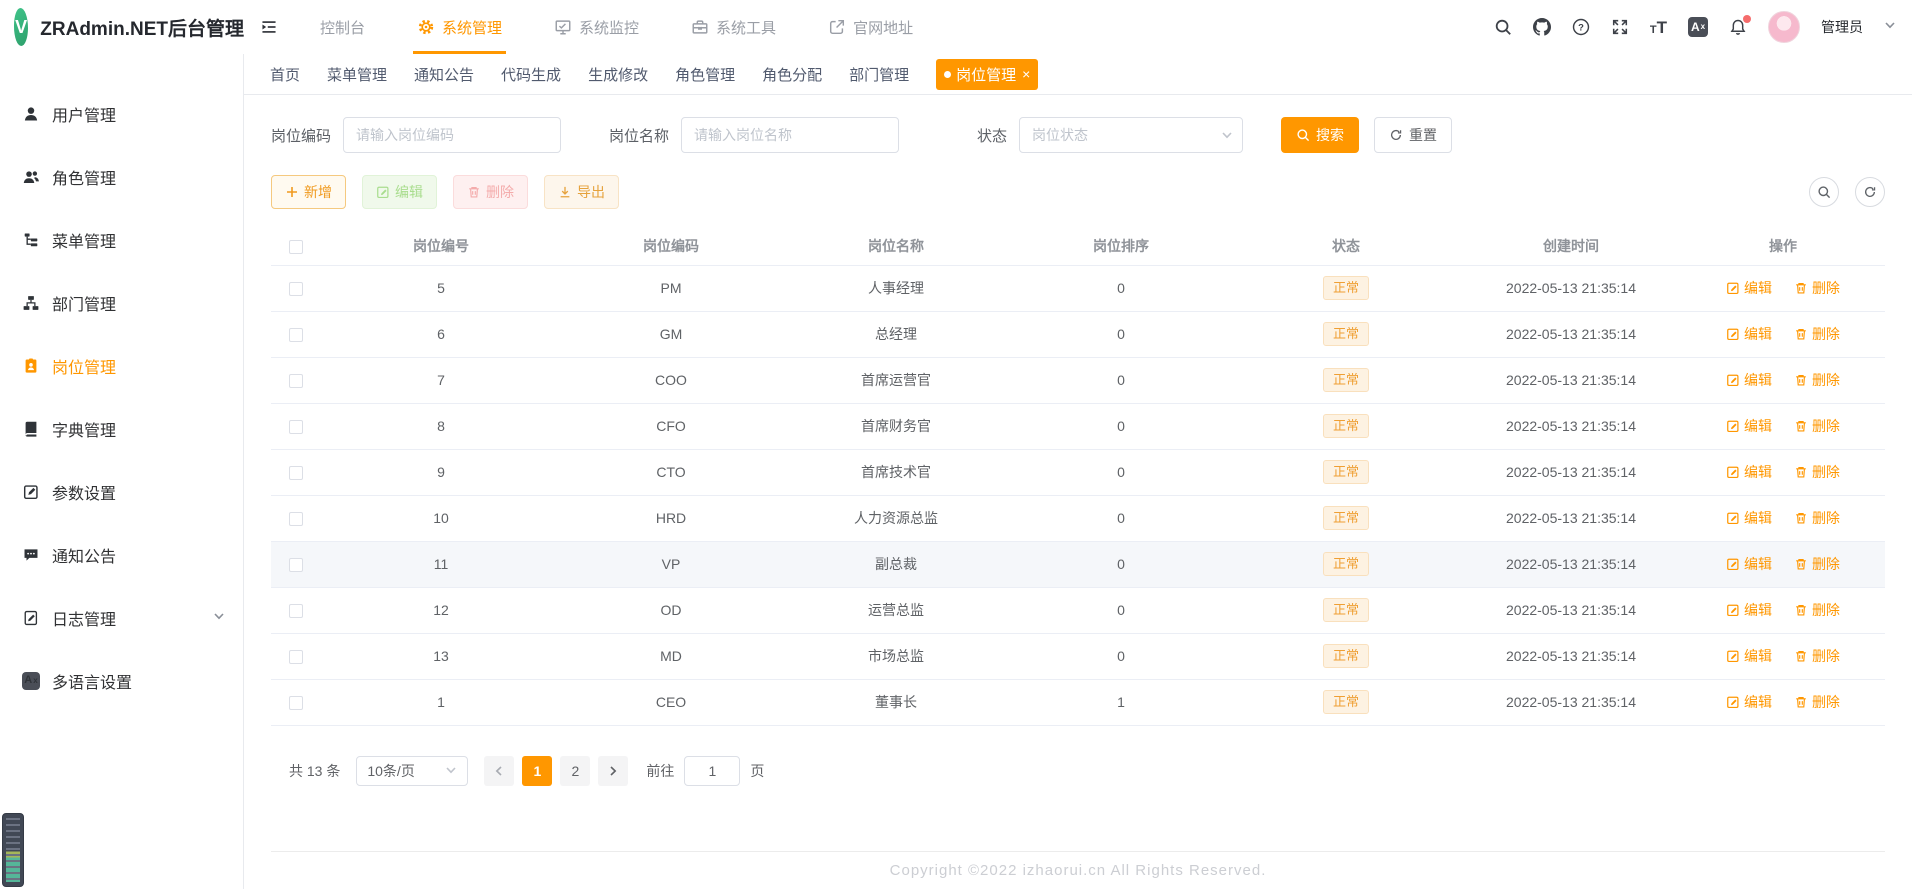  I want to click on next-page-button, so click(613, 770).